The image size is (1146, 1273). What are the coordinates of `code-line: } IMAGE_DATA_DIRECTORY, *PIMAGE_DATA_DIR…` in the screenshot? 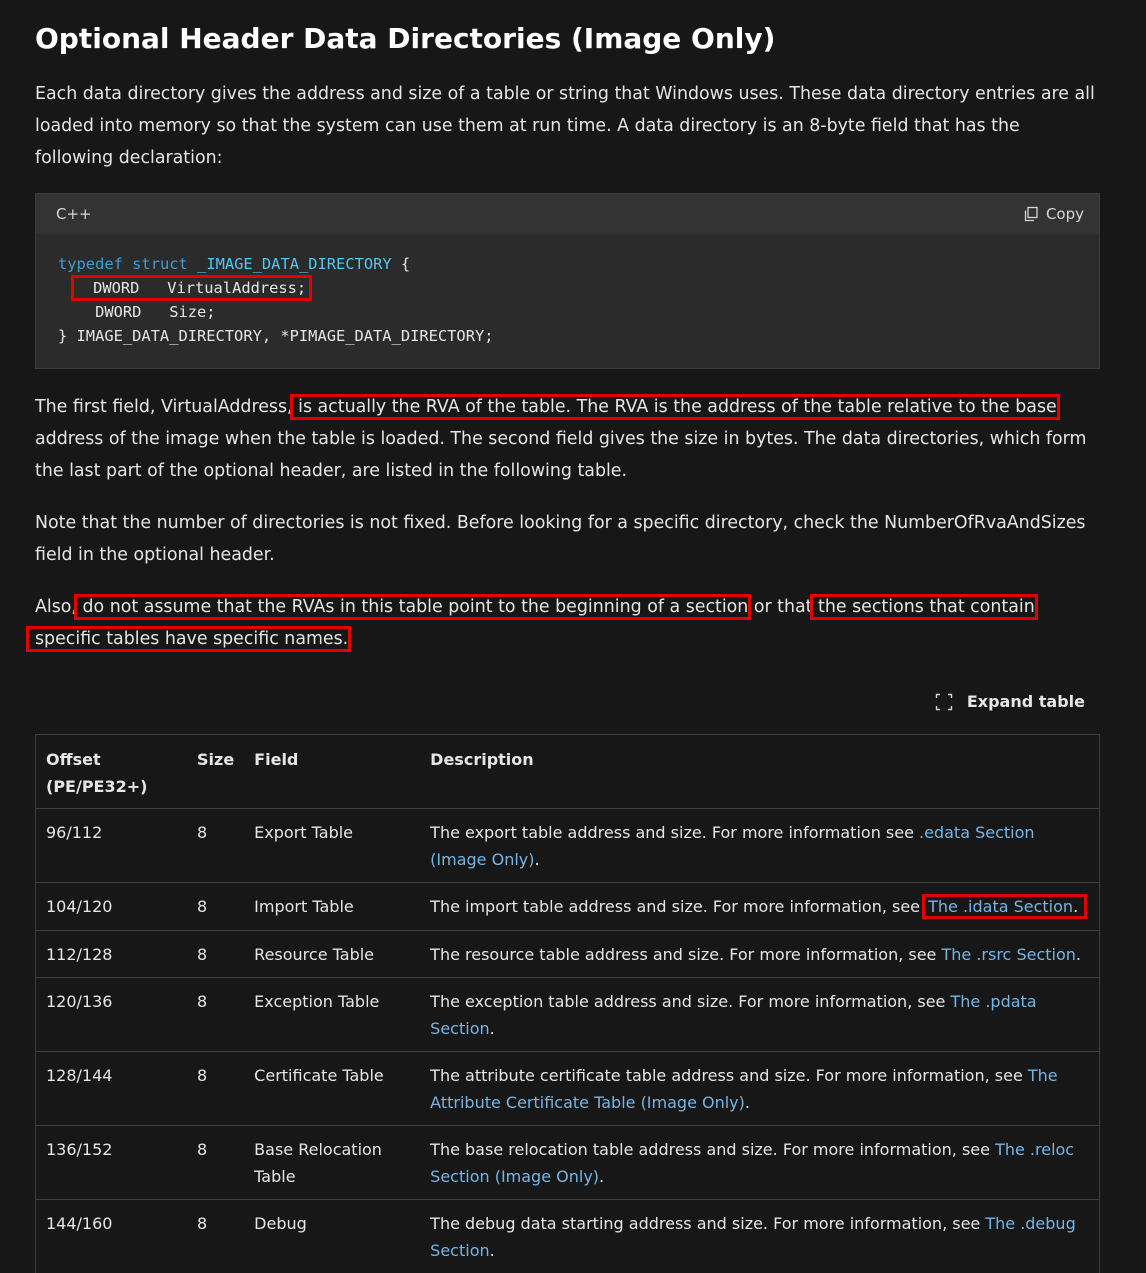 It's located at (276, 336).